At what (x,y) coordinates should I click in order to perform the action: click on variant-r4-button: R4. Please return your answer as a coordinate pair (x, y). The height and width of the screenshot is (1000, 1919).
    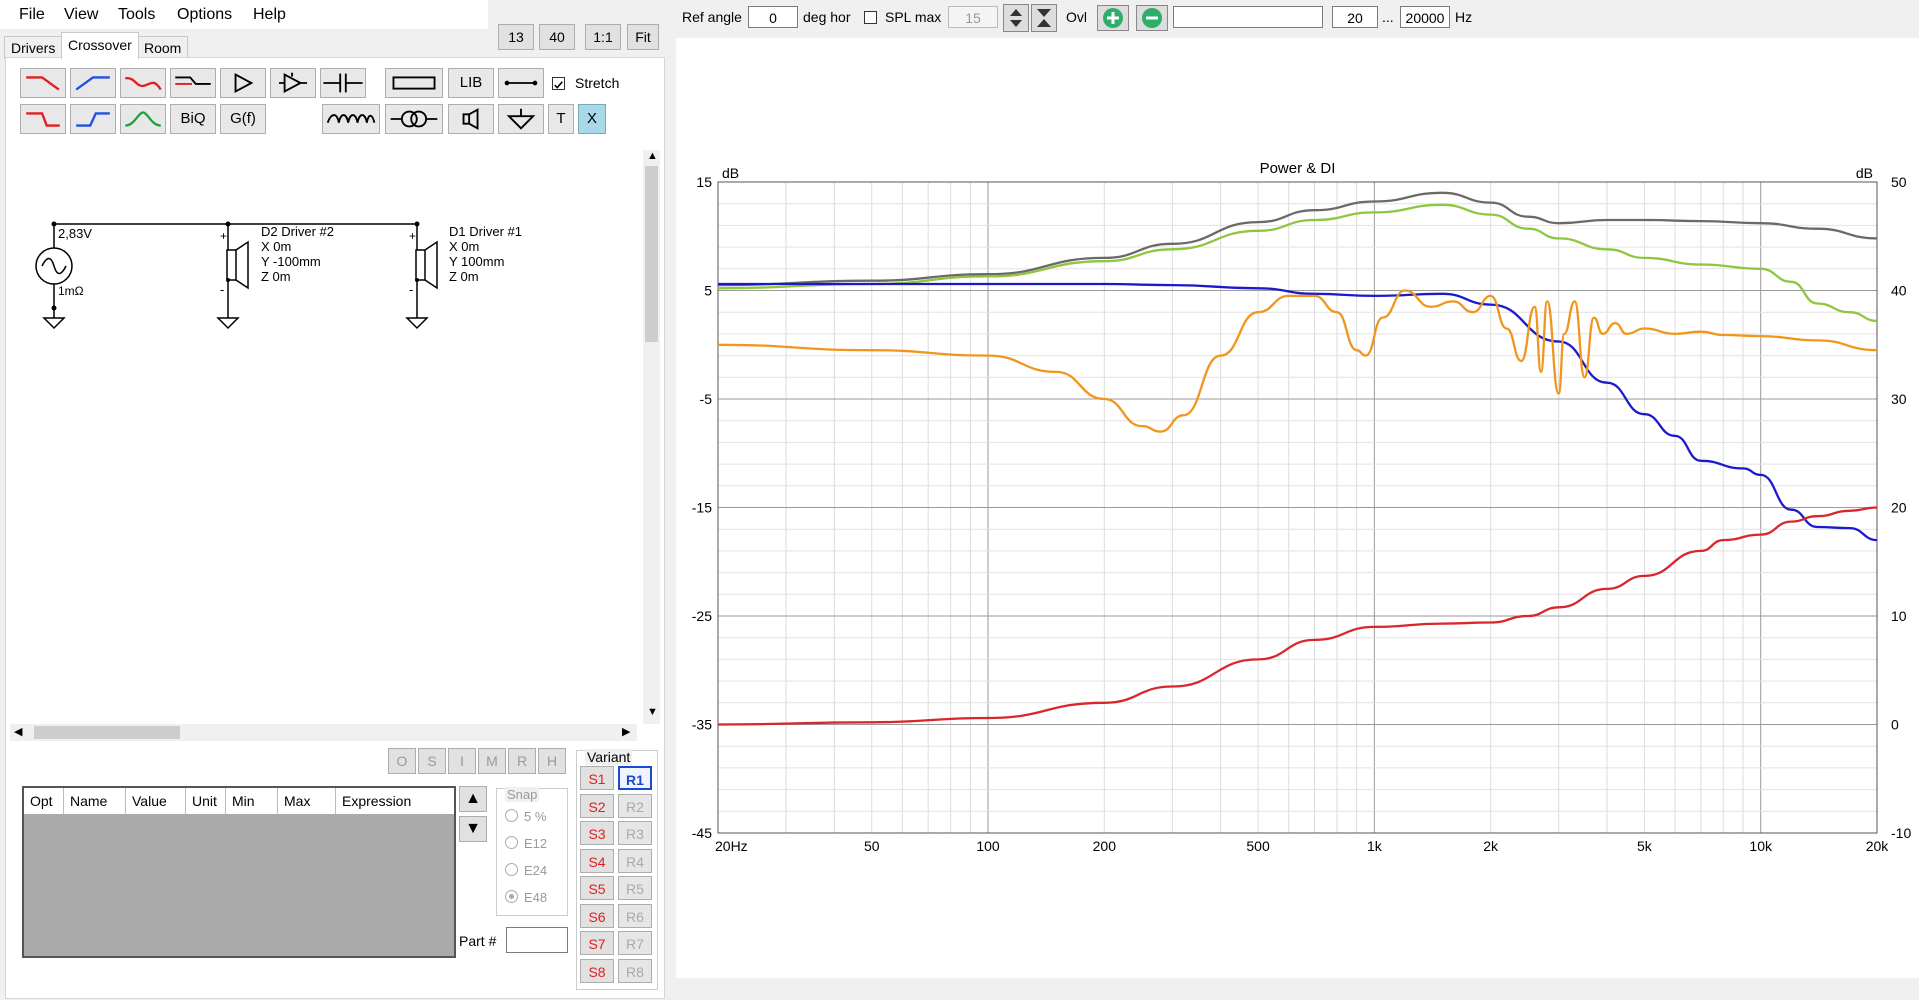
    Looking at the image, I should click on (635, 860).